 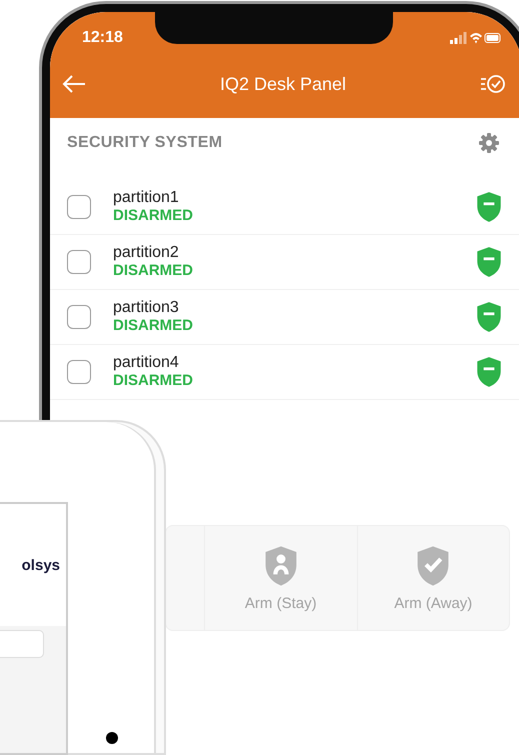 What do you see at coordinates (146, 198) in the screenshot?
I see `partition-name: partition1` at bounding box center [146, 198].